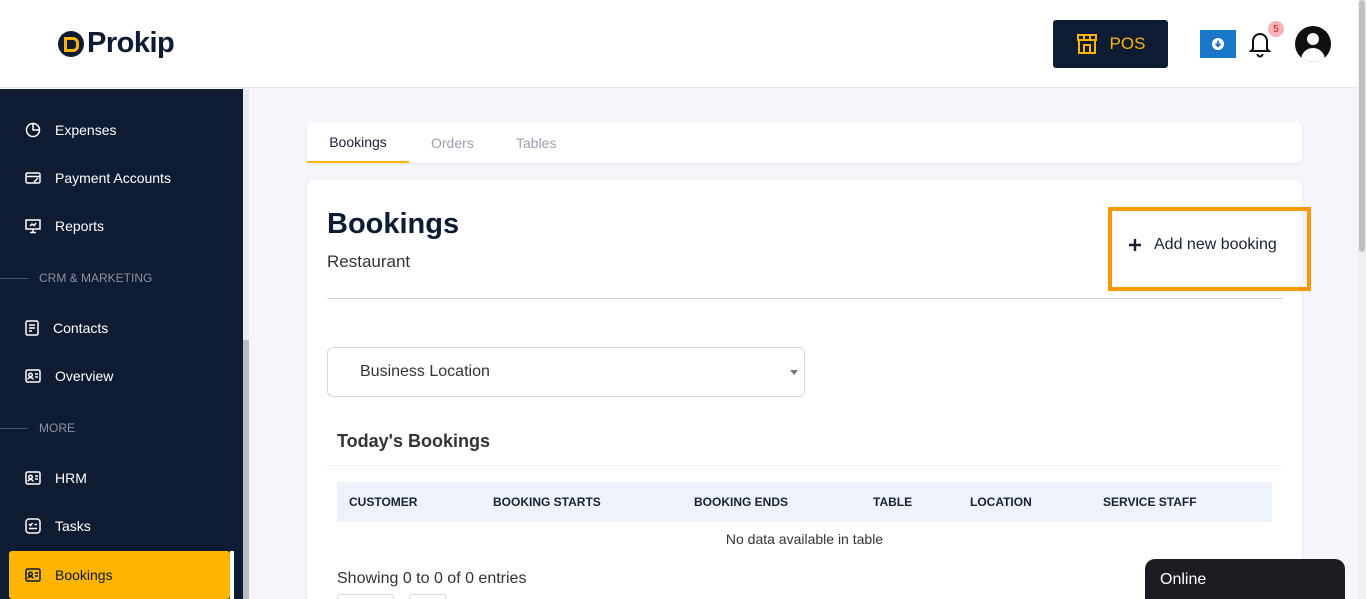 The height and width of the screenshot is (599, 1366). What do you see at coordinates (1001, 502) in the screenshot?
I see `column-header-location: LOCATION` at bounding box center [1001, 502].